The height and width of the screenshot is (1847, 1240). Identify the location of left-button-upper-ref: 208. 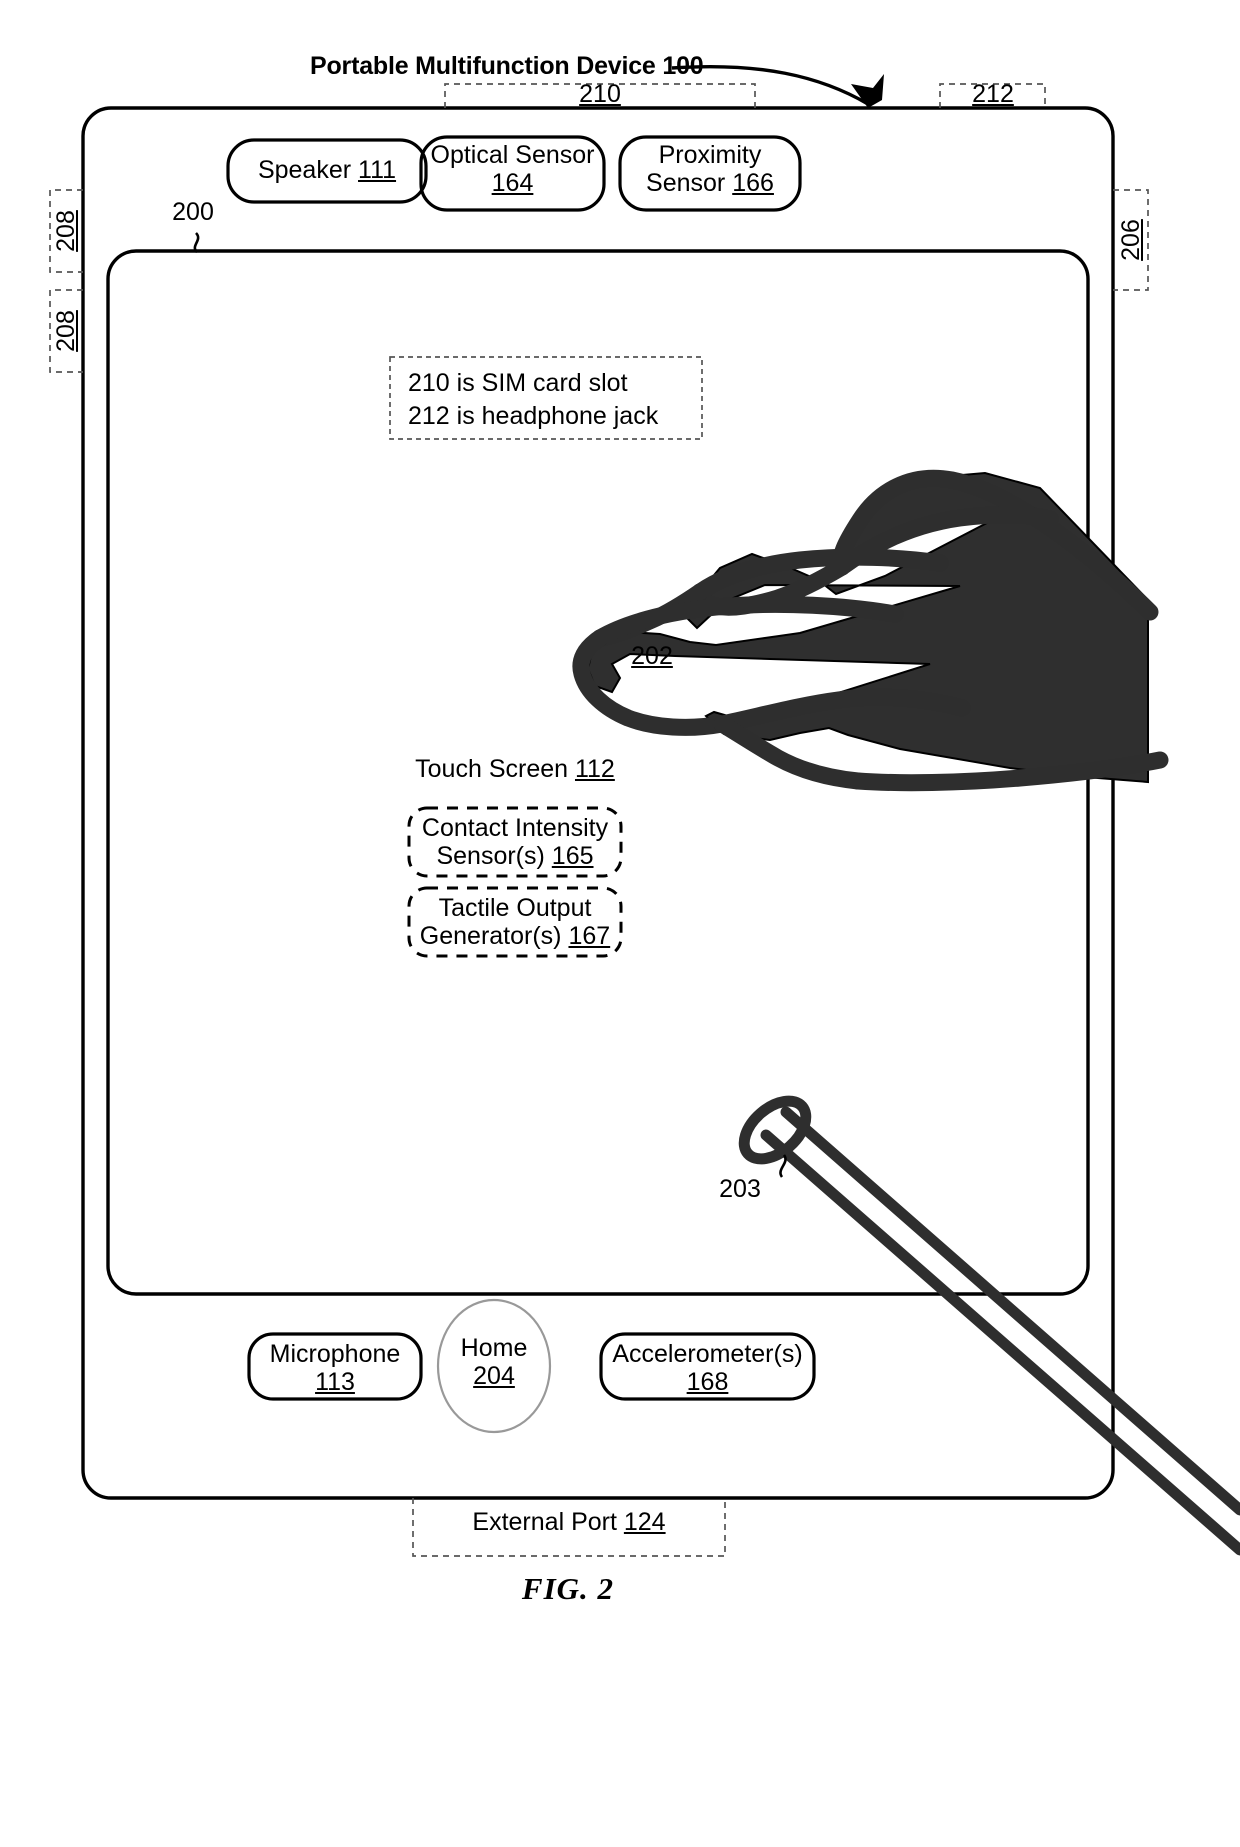
(66, 231).